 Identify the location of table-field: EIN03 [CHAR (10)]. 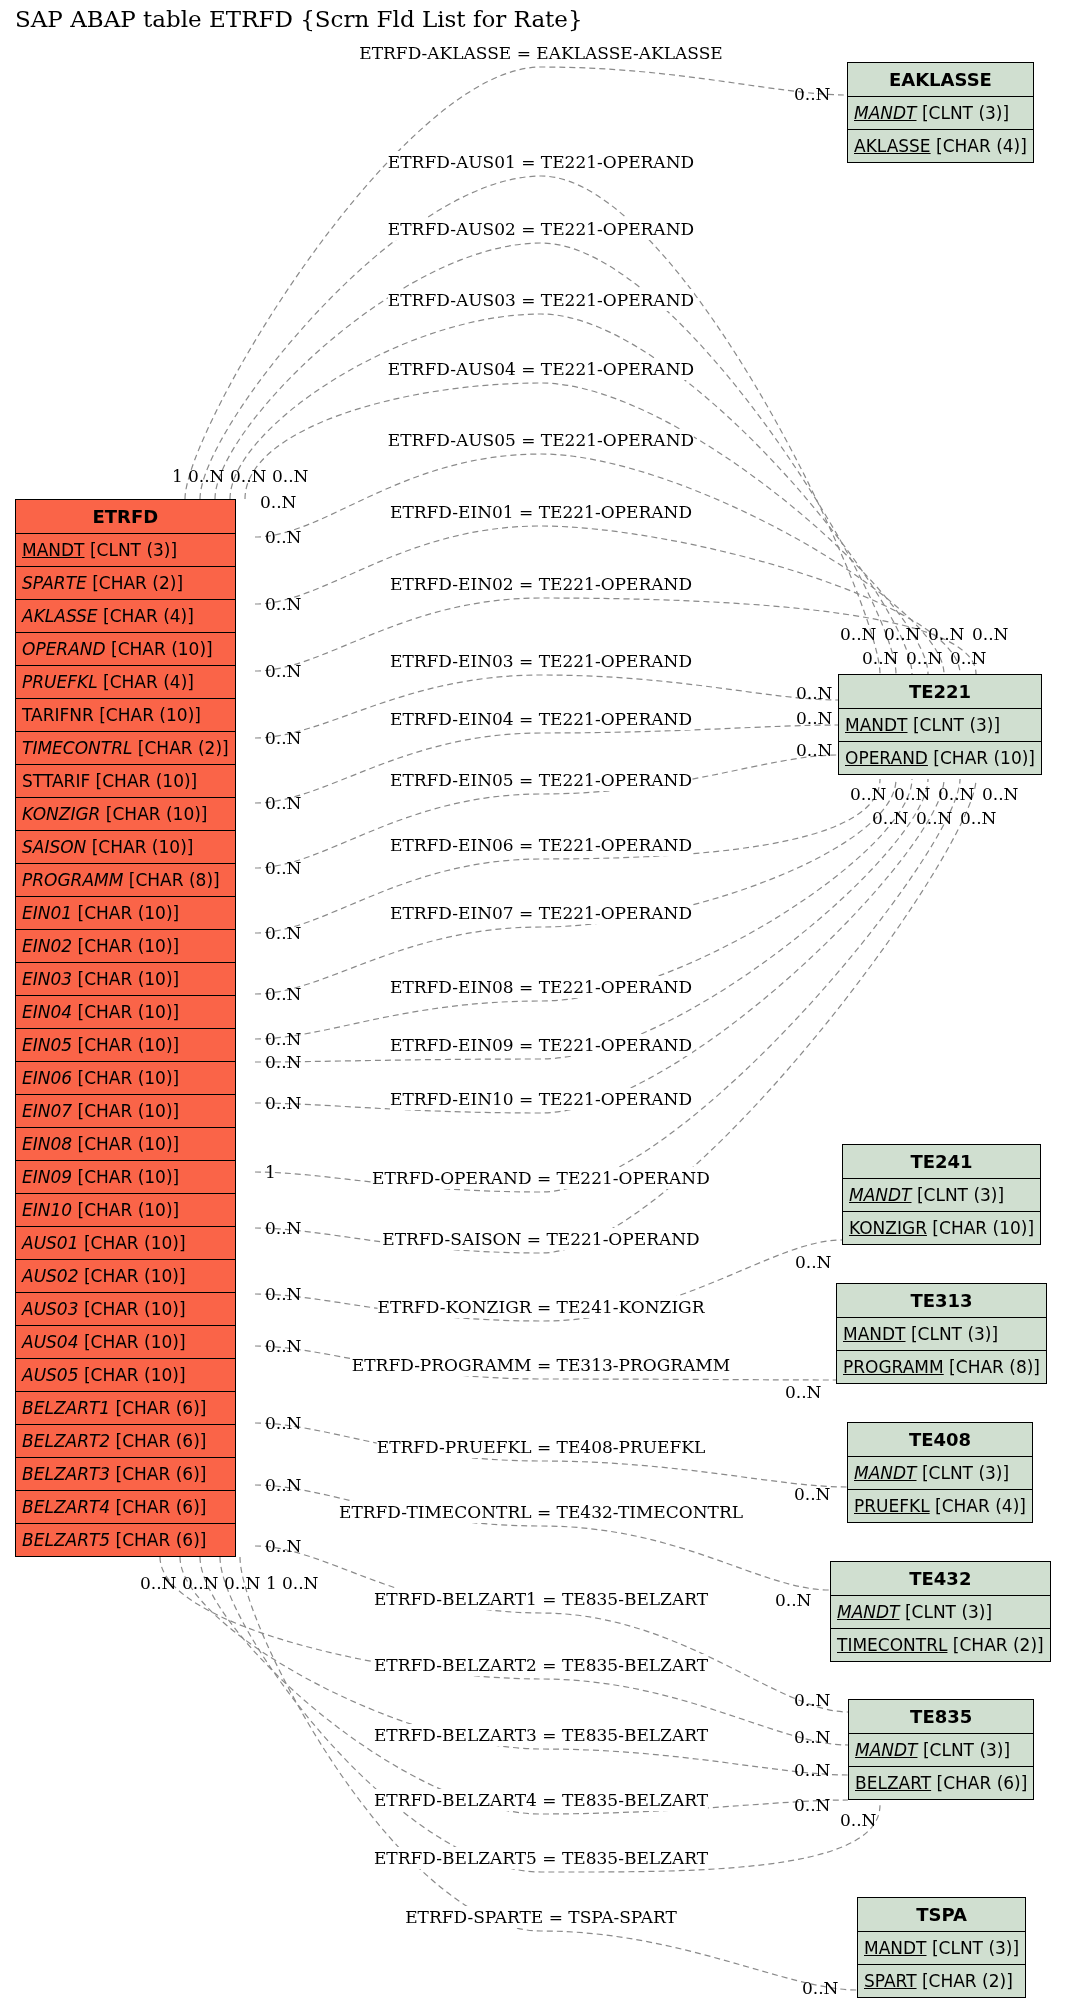
(125, 979).